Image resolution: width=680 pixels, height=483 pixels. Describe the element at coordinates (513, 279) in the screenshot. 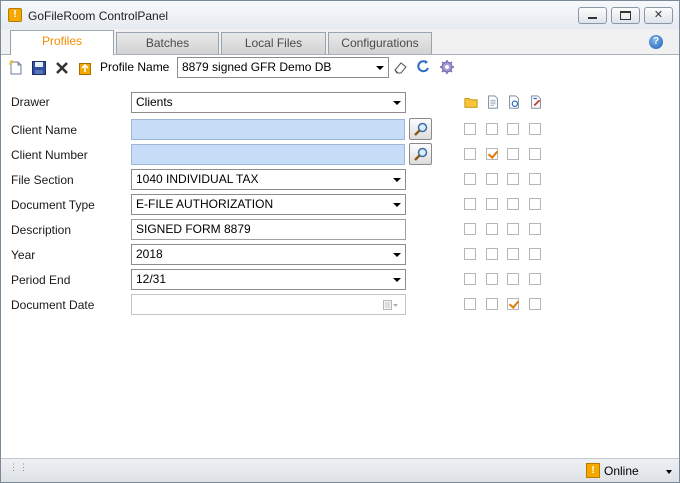

I see `checkbox-period-end-col3` at that location.